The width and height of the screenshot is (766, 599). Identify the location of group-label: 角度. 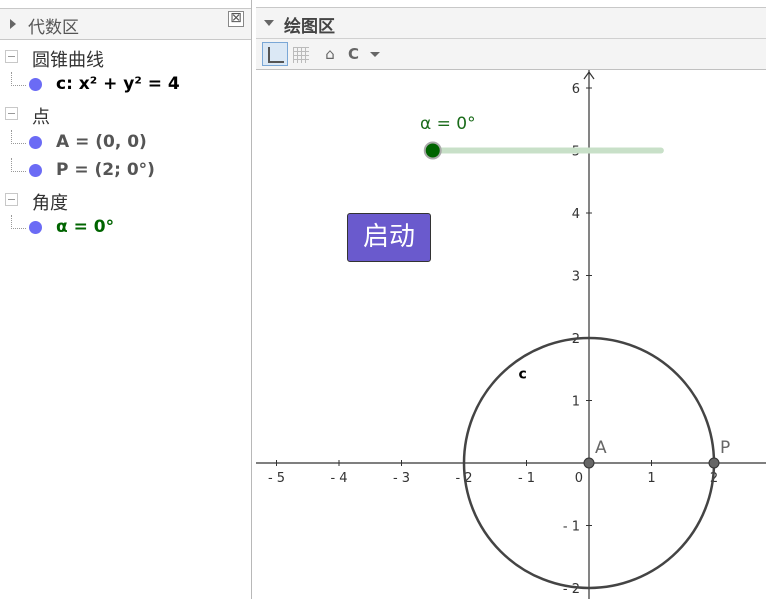
(50, 203).